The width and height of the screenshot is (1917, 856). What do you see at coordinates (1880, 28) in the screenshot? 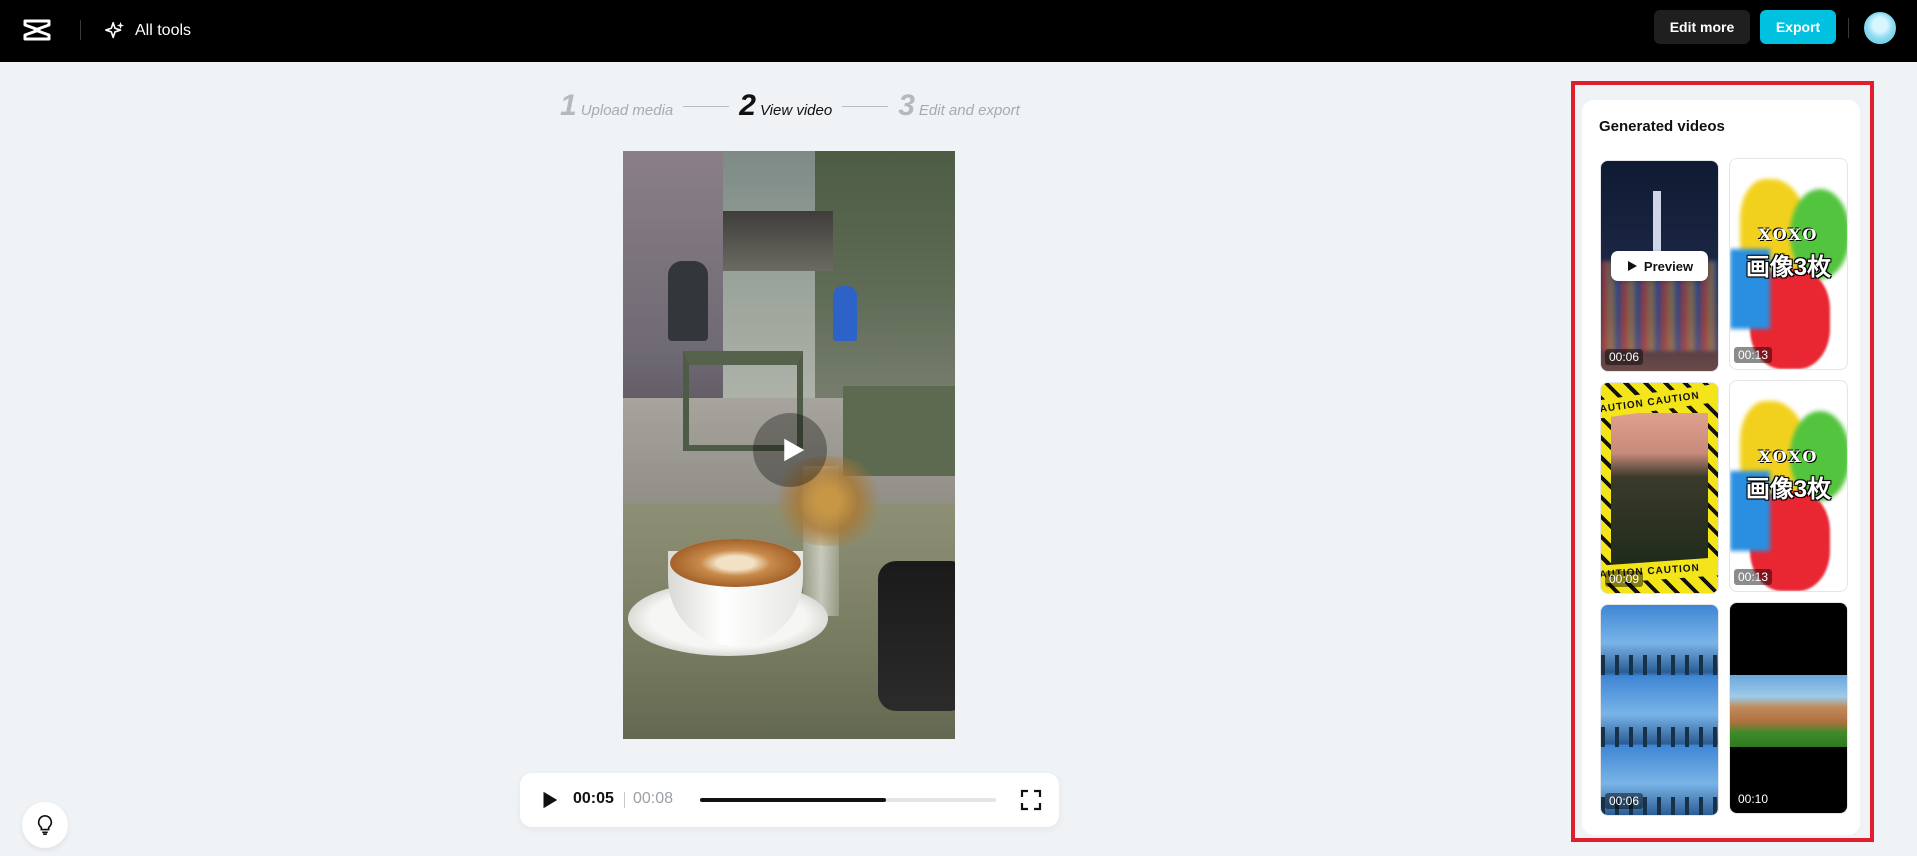
I see `user-avatar` at bounding box center [1880, 28].